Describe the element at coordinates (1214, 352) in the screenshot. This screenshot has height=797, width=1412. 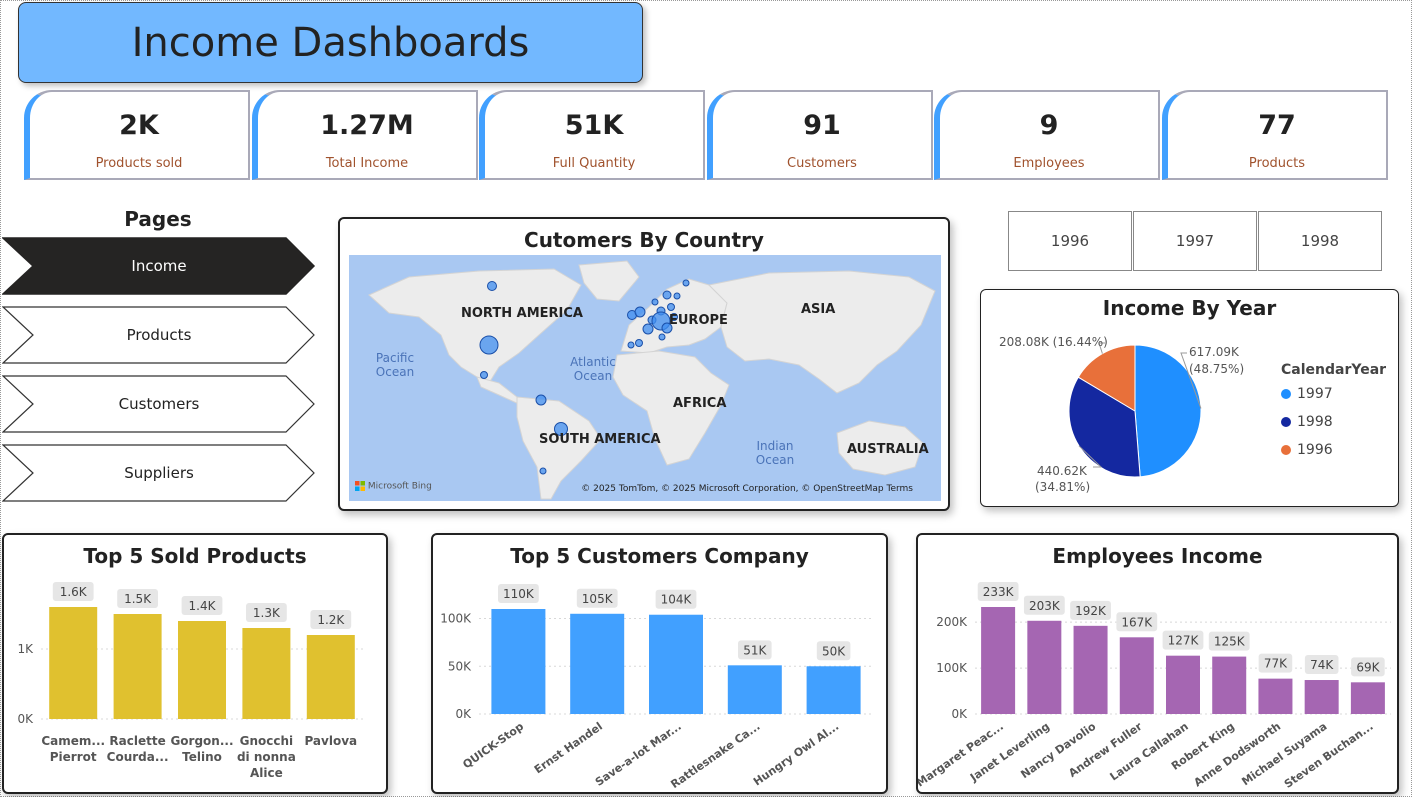
I see `pie-value-label: 617.09K` at that location.